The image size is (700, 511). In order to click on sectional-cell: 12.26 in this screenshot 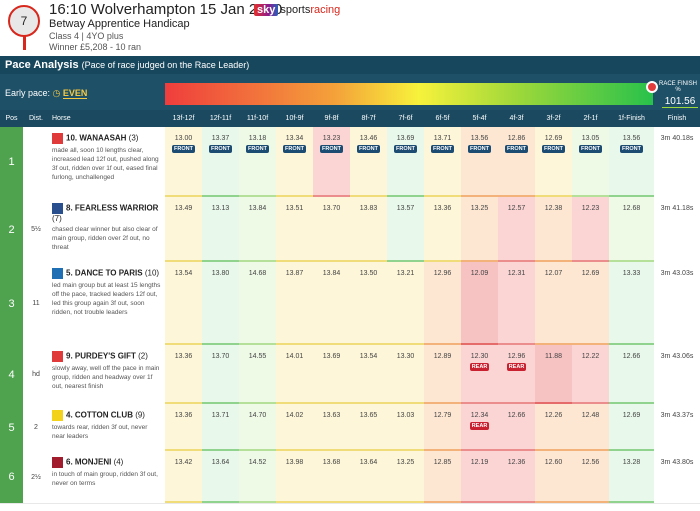, I will do `click(553, 427)`.